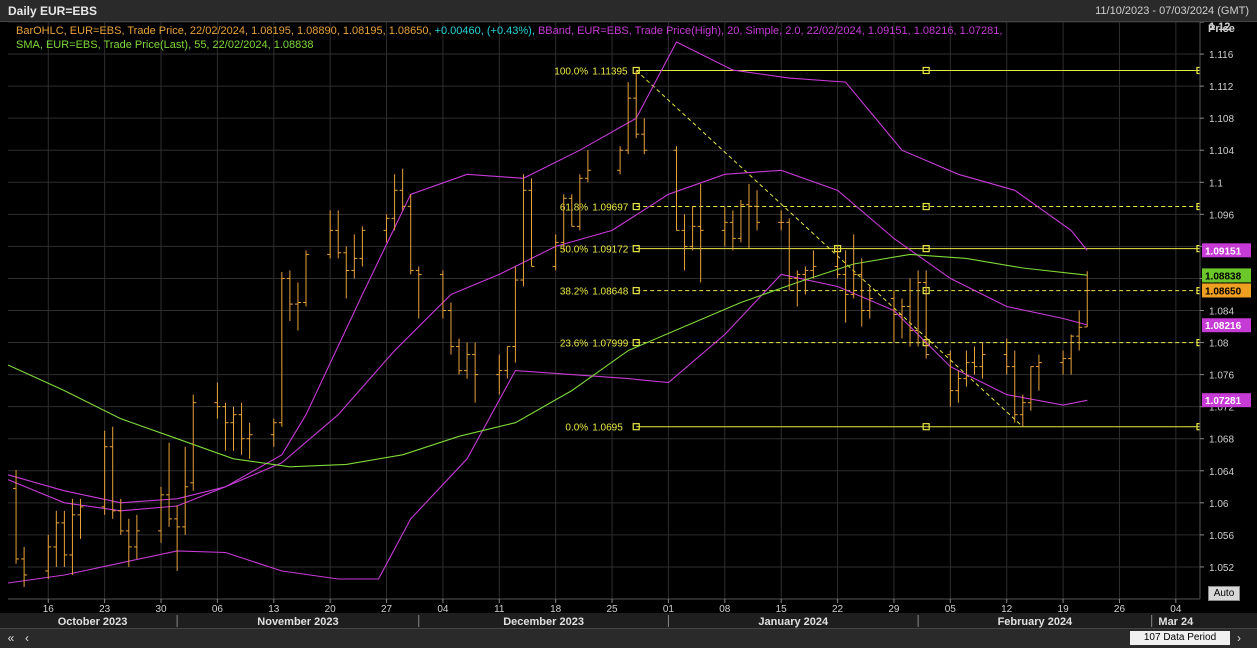 This screenshot has width=1257, height=648. Describe the element at coordinates (1221, 472) in the screenshot. I see `price-tick-label: 1.064` at that location.